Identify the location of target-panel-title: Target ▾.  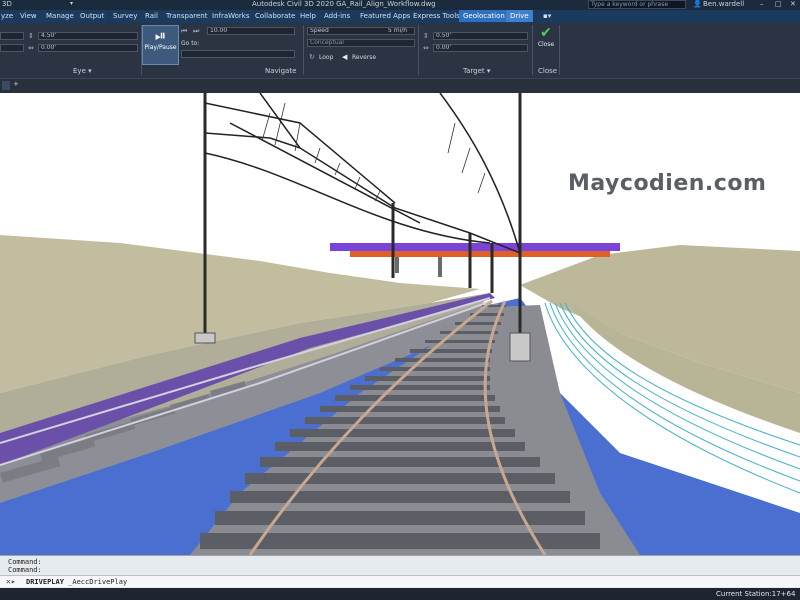
(476, 71).